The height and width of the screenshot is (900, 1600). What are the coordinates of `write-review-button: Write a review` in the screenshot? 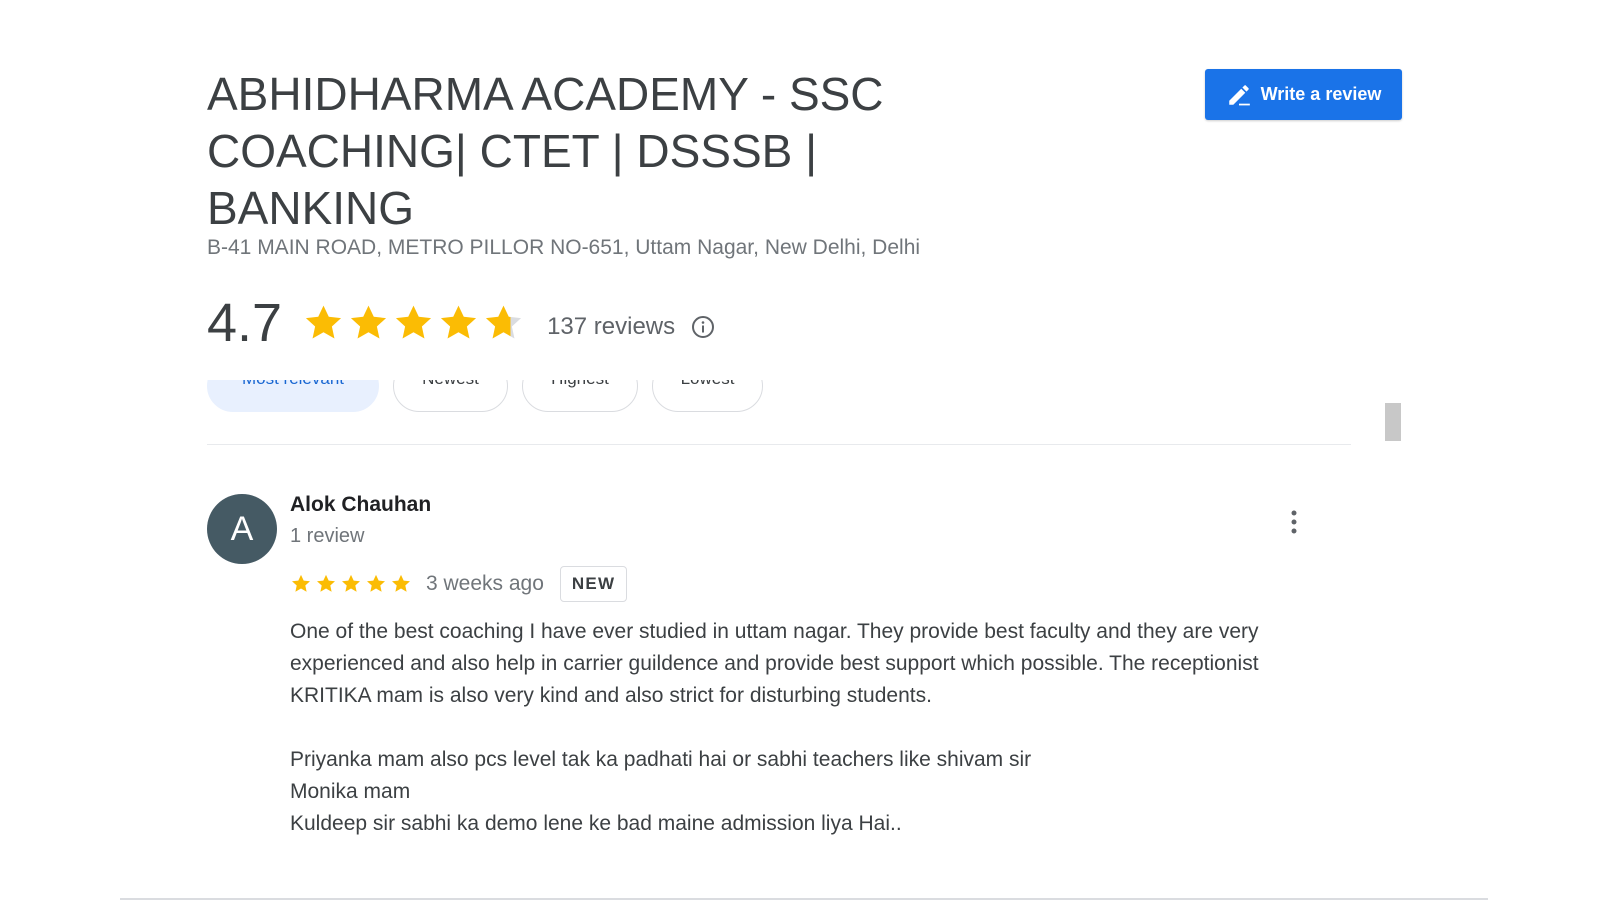 It's located at (1303, 94).